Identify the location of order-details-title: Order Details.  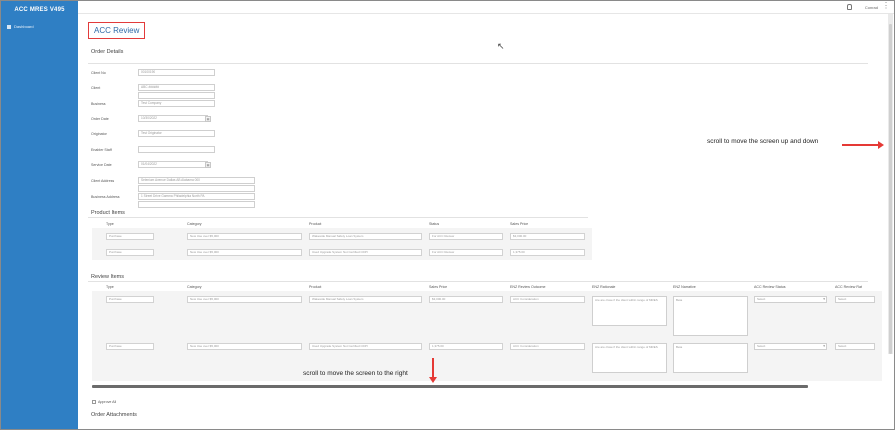
(107, 52).